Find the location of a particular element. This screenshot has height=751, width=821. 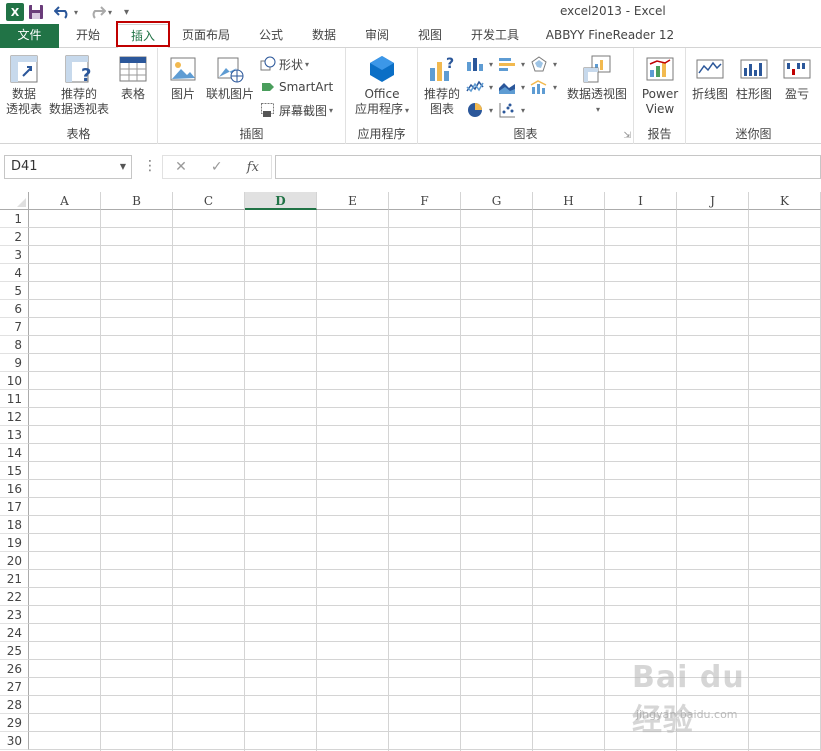

column-header-h: H is located at coordinates (569, 201).